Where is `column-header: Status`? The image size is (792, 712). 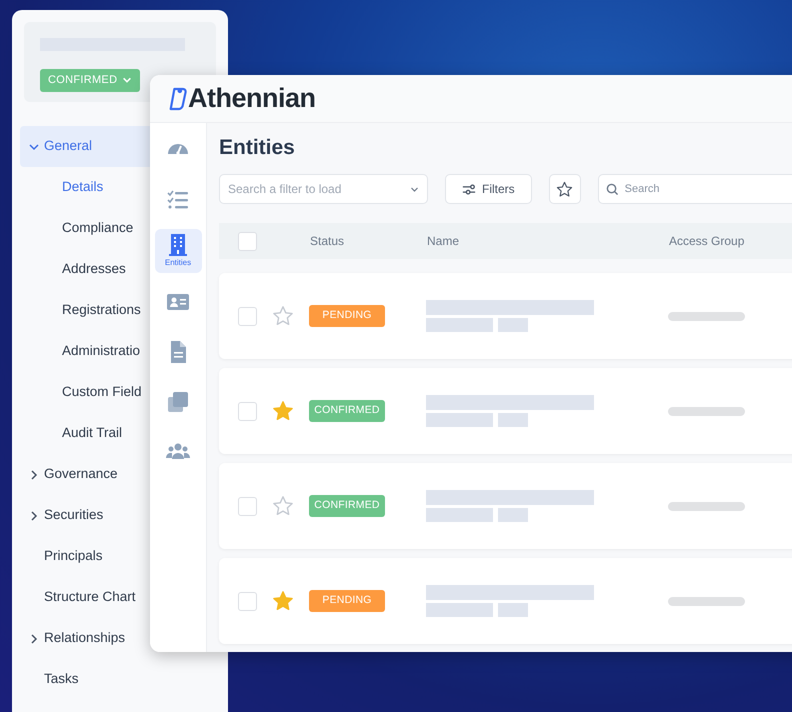 column-header: Status is located at coordinates (328, 241).